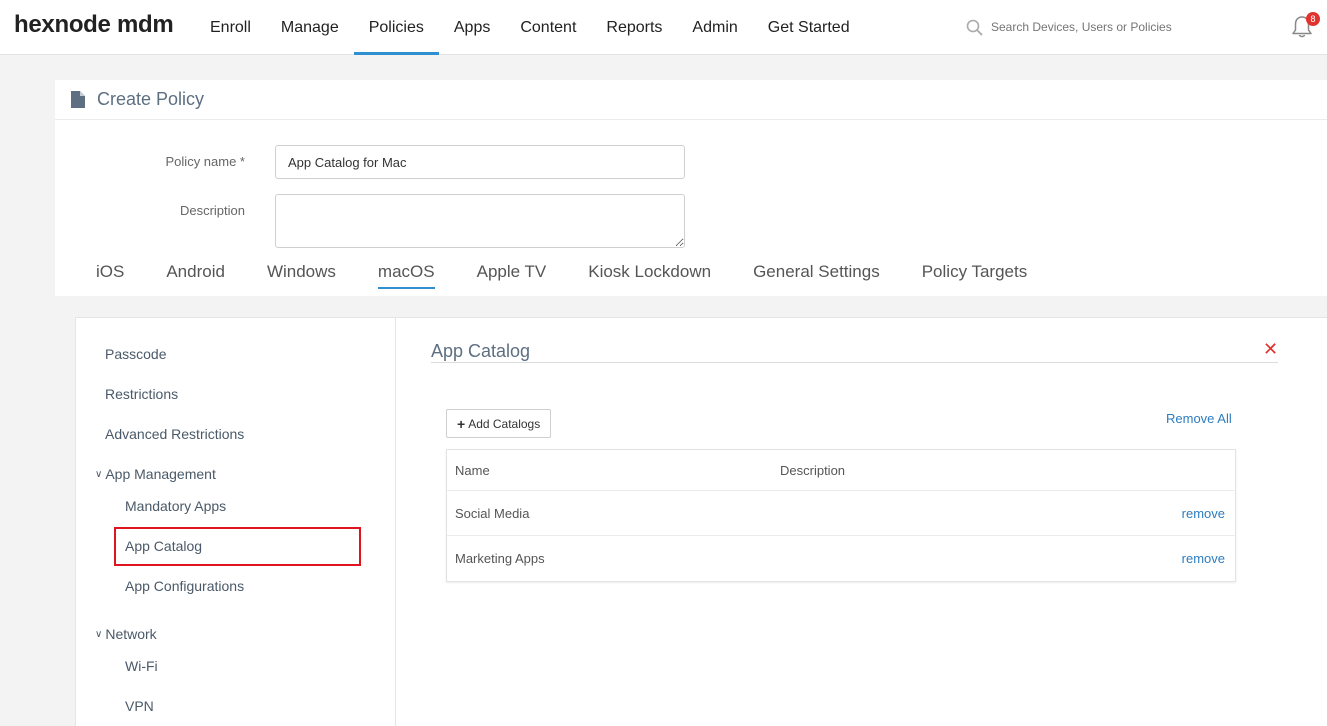 This screenshot has width=1327, height=726. Describe the element at coordinates (974, 27) in the screenshot. I see `search-icon` at that location.